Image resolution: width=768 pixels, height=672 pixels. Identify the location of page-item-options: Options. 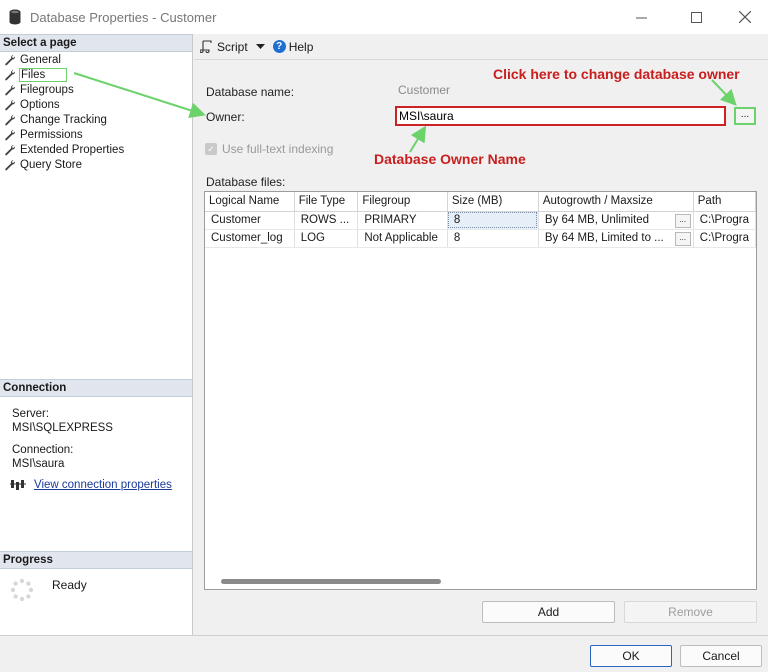
(97, 104).